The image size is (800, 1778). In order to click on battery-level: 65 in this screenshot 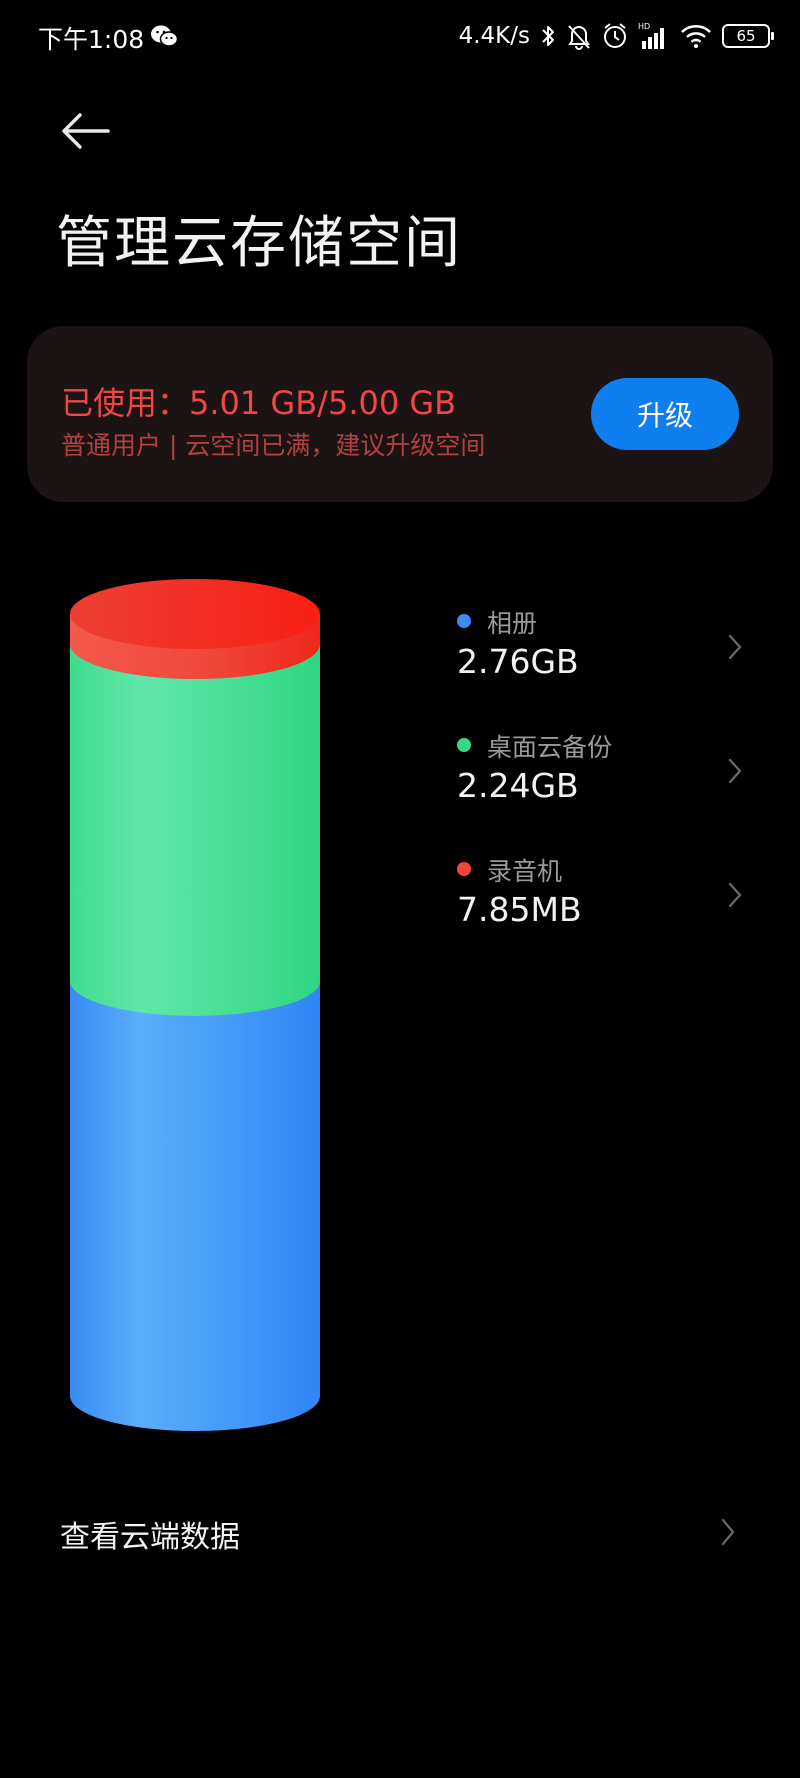, I will do `click(746, 36)`.